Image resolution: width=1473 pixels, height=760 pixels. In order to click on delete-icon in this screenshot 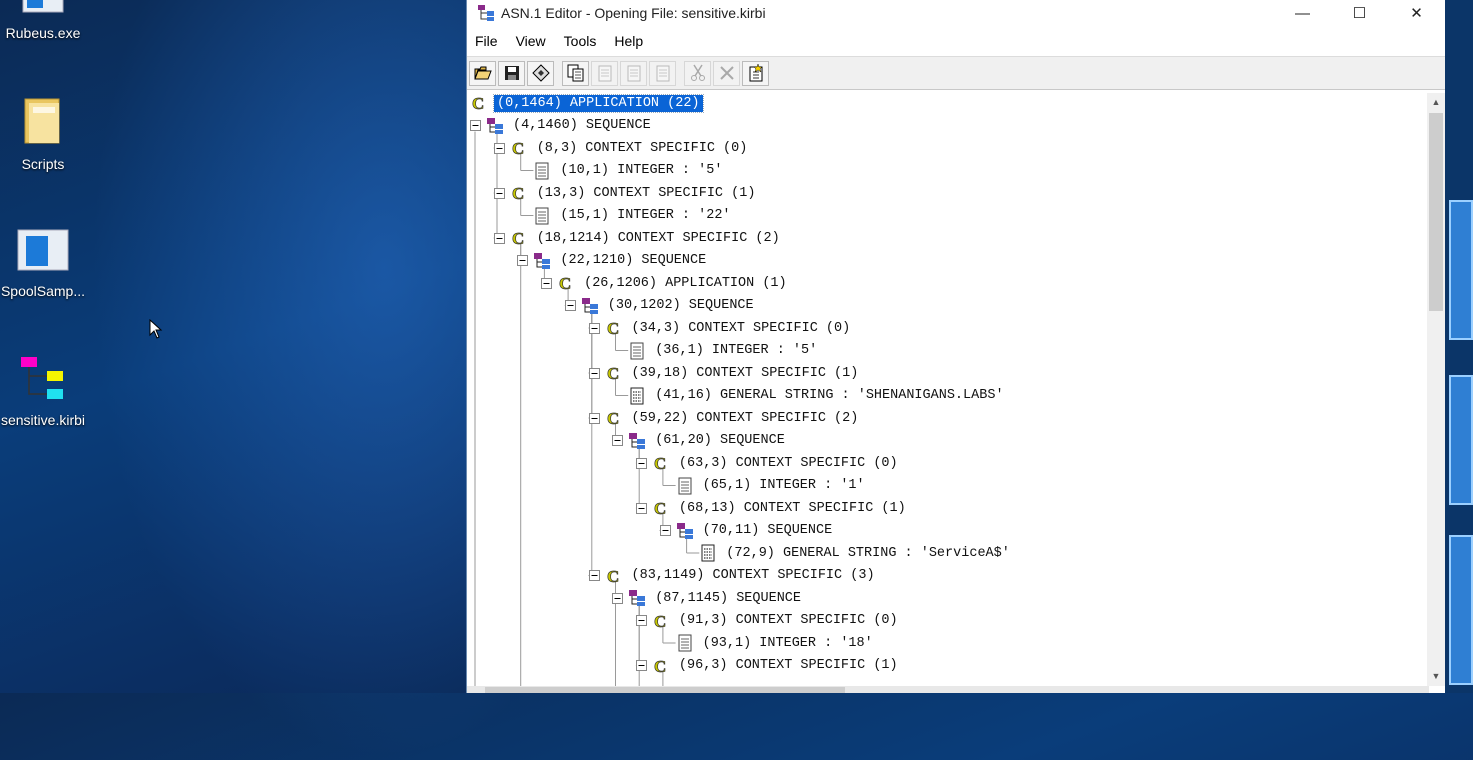, I will do `click(726, 73)`.